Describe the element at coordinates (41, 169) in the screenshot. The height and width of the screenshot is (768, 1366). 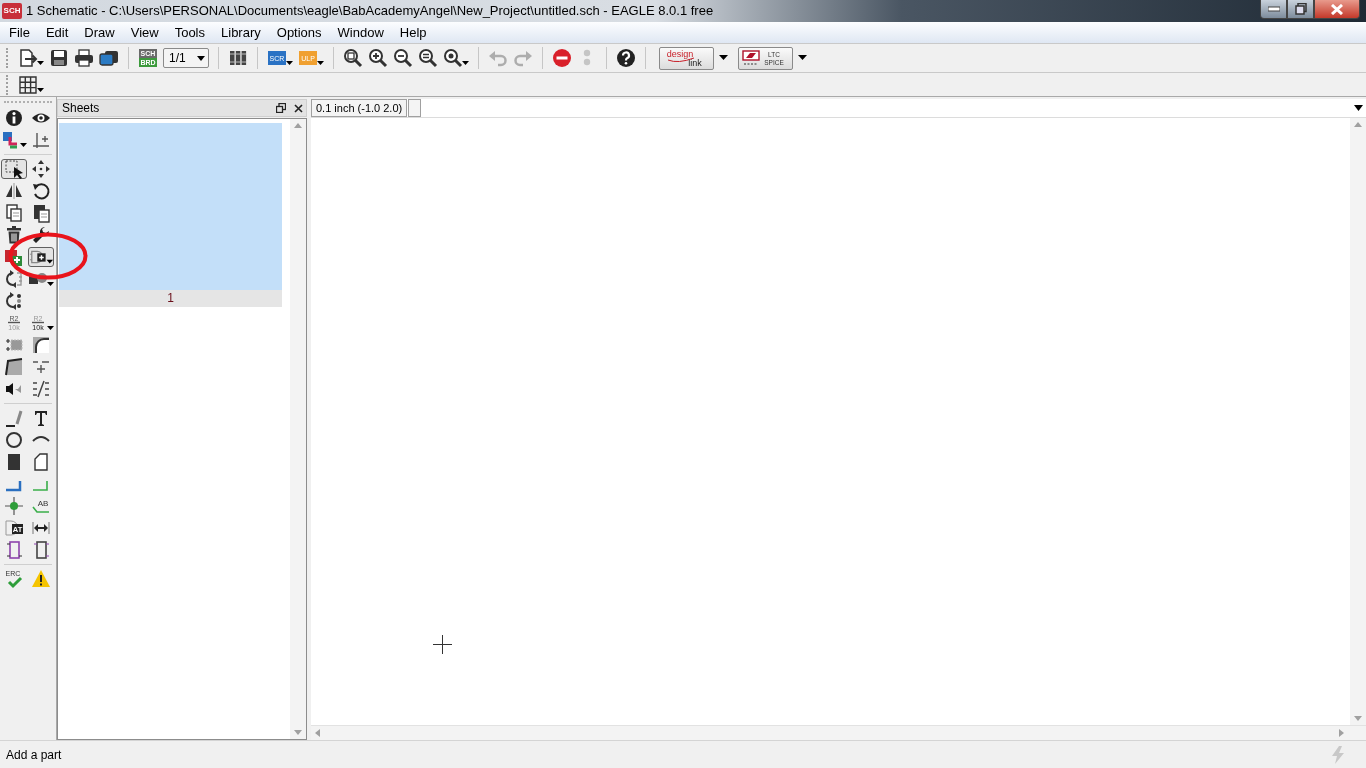
I see `move-arrows-icon` at that location.